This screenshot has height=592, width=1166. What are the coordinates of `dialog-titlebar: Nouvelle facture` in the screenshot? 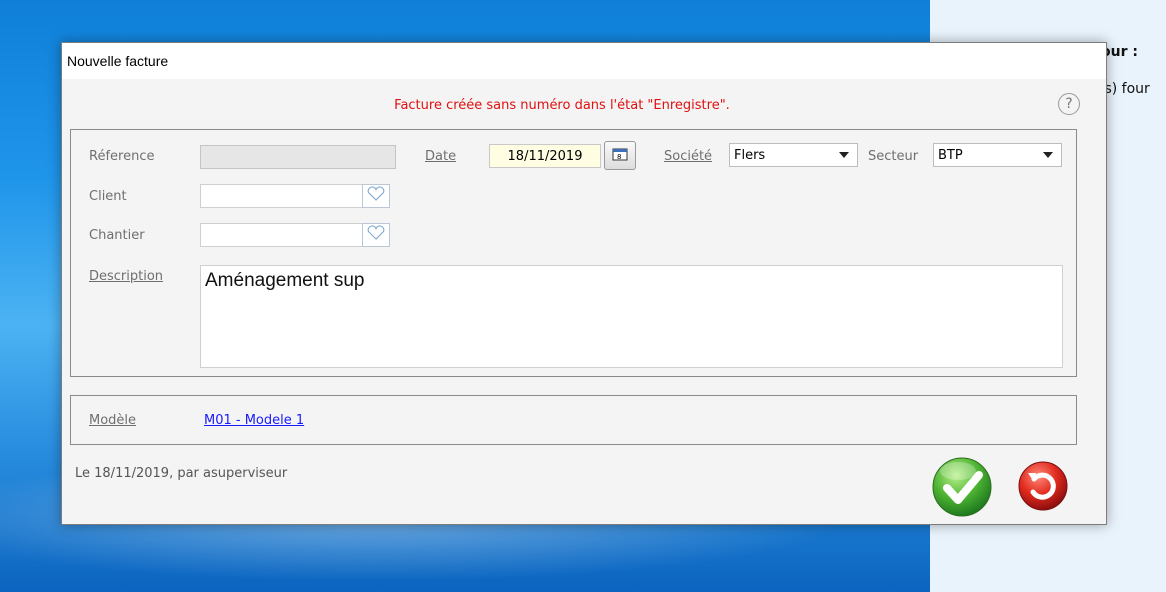 It's located at (584, 61).